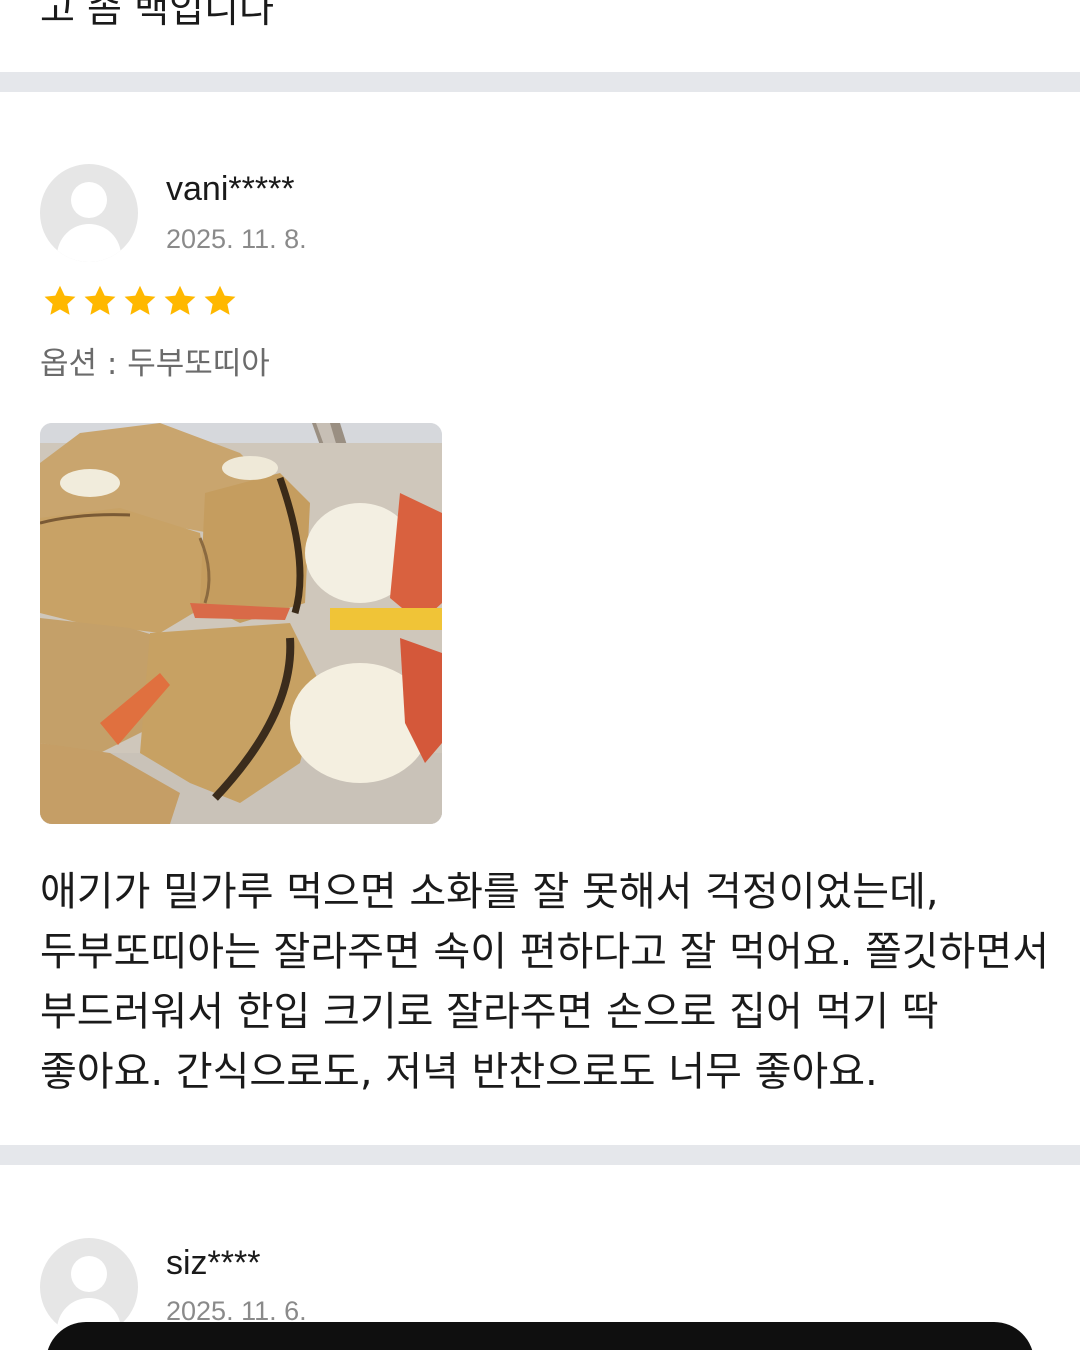 The image size is (1080, 1350). I want to click on avatar, so click(89, 213).